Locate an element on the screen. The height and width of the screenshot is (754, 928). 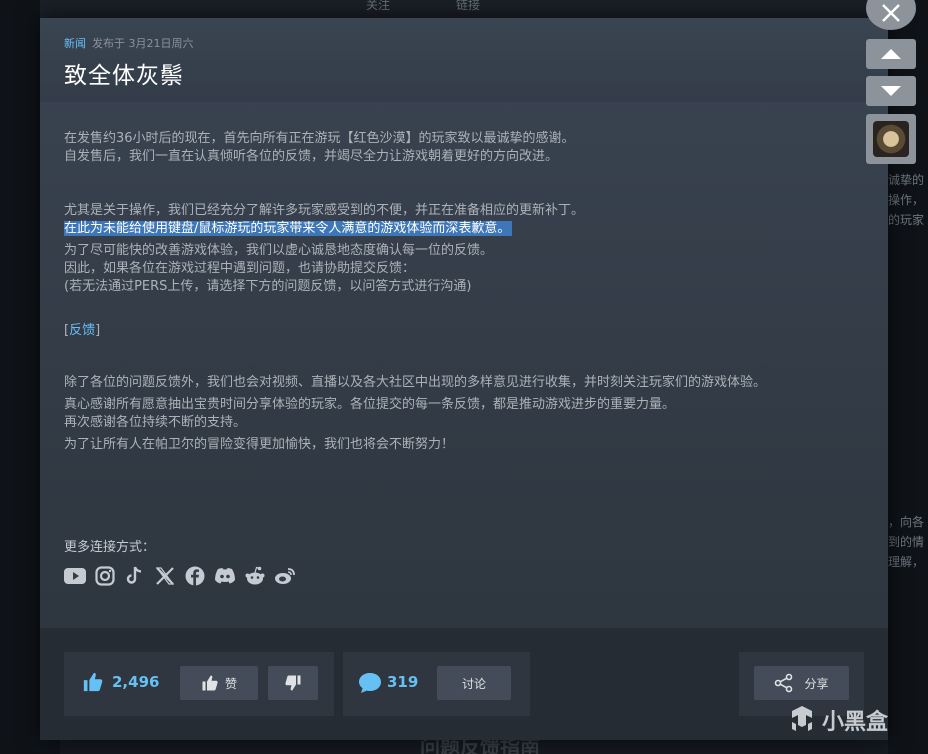
body-line: (若无法通过PERS上传，请选择下方的问题反馈，以问答方式进行沟通) is located at coordinates (268, 286).